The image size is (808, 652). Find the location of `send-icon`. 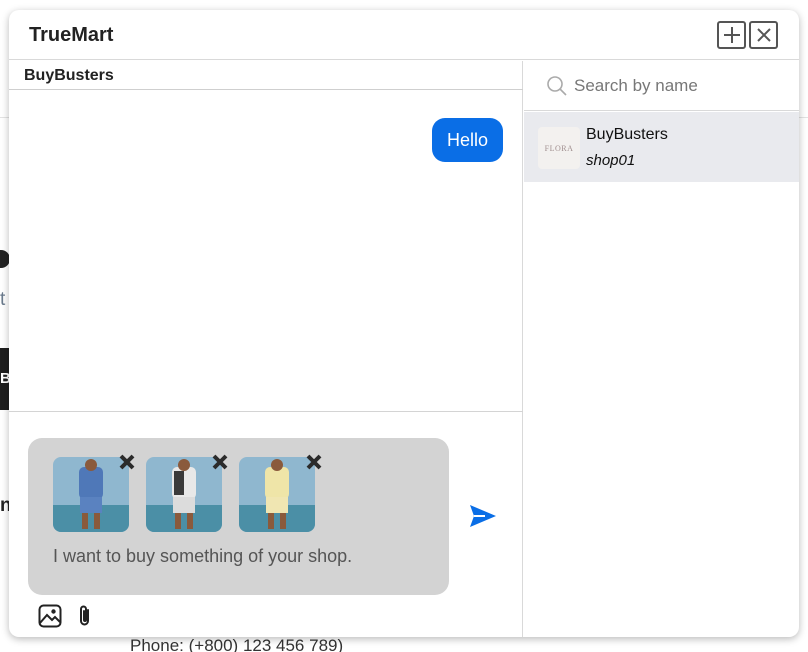

send-icon is located at coordinates (483, 516).